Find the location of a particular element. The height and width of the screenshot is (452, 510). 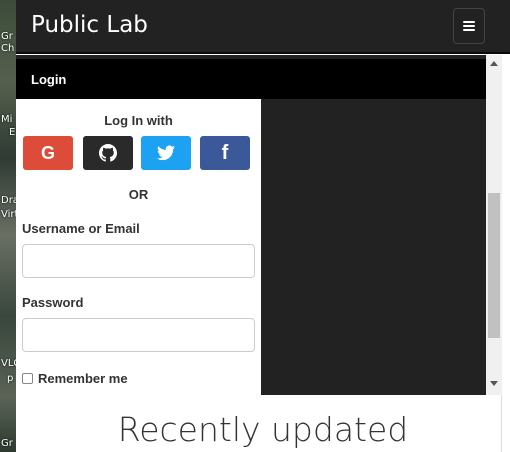

scrollbar-thumb is located at coordinates (494, 265).